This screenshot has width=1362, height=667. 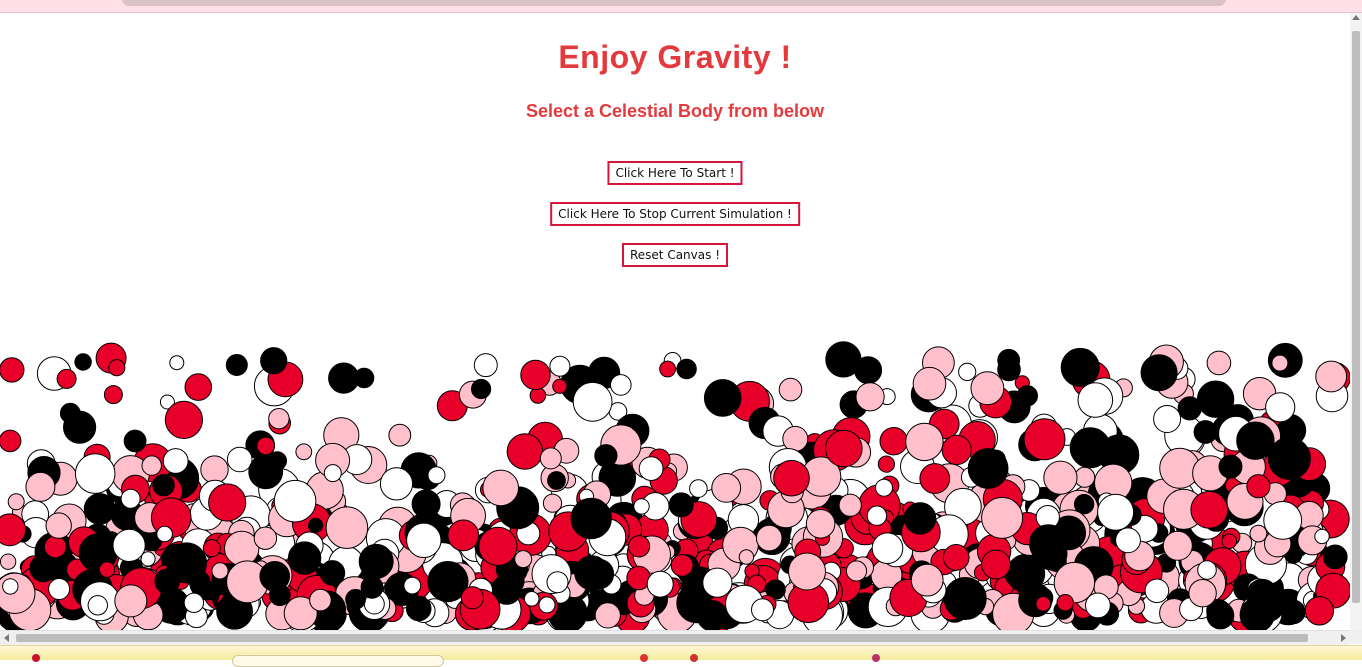 What do you see at coordinates (662, 638) in the screenshot?
I see `horizontal-scroll-thumb` at bounding box center [662, 638].